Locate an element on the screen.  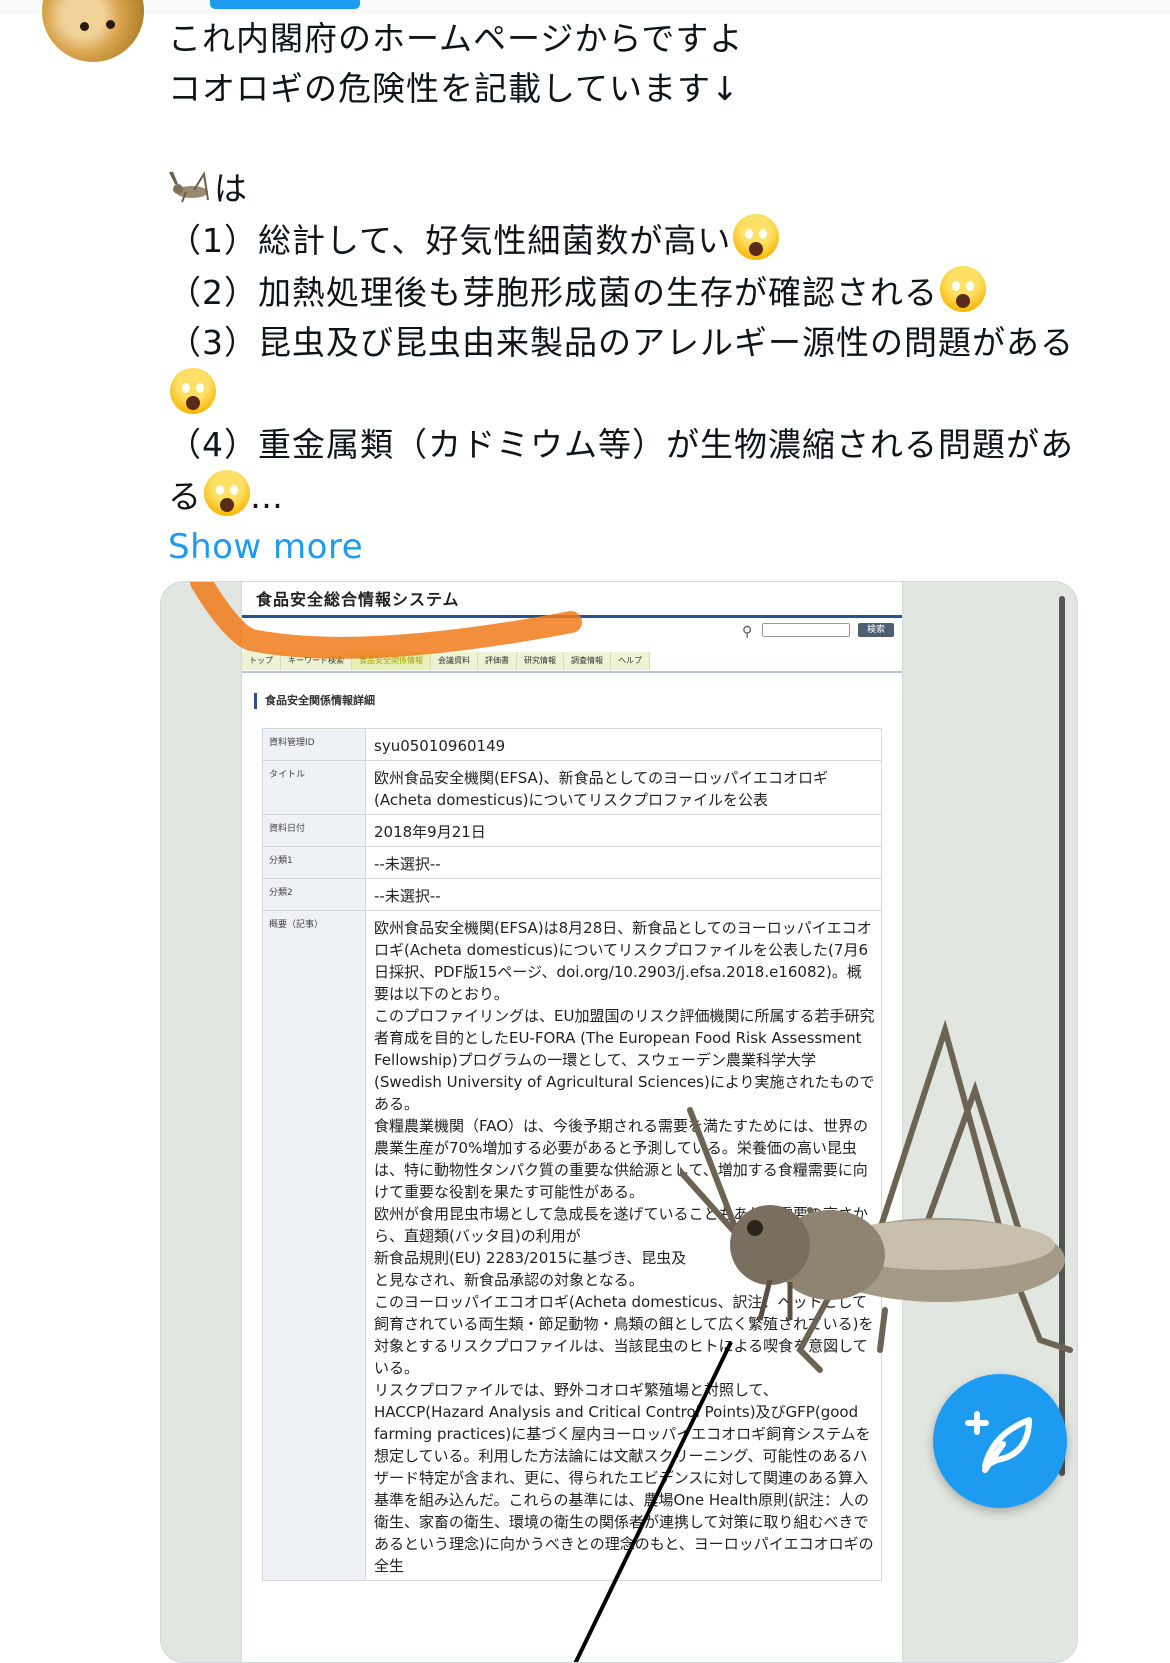
table-row: 分類2 --未選択-- is located at coordinates (572, 894).